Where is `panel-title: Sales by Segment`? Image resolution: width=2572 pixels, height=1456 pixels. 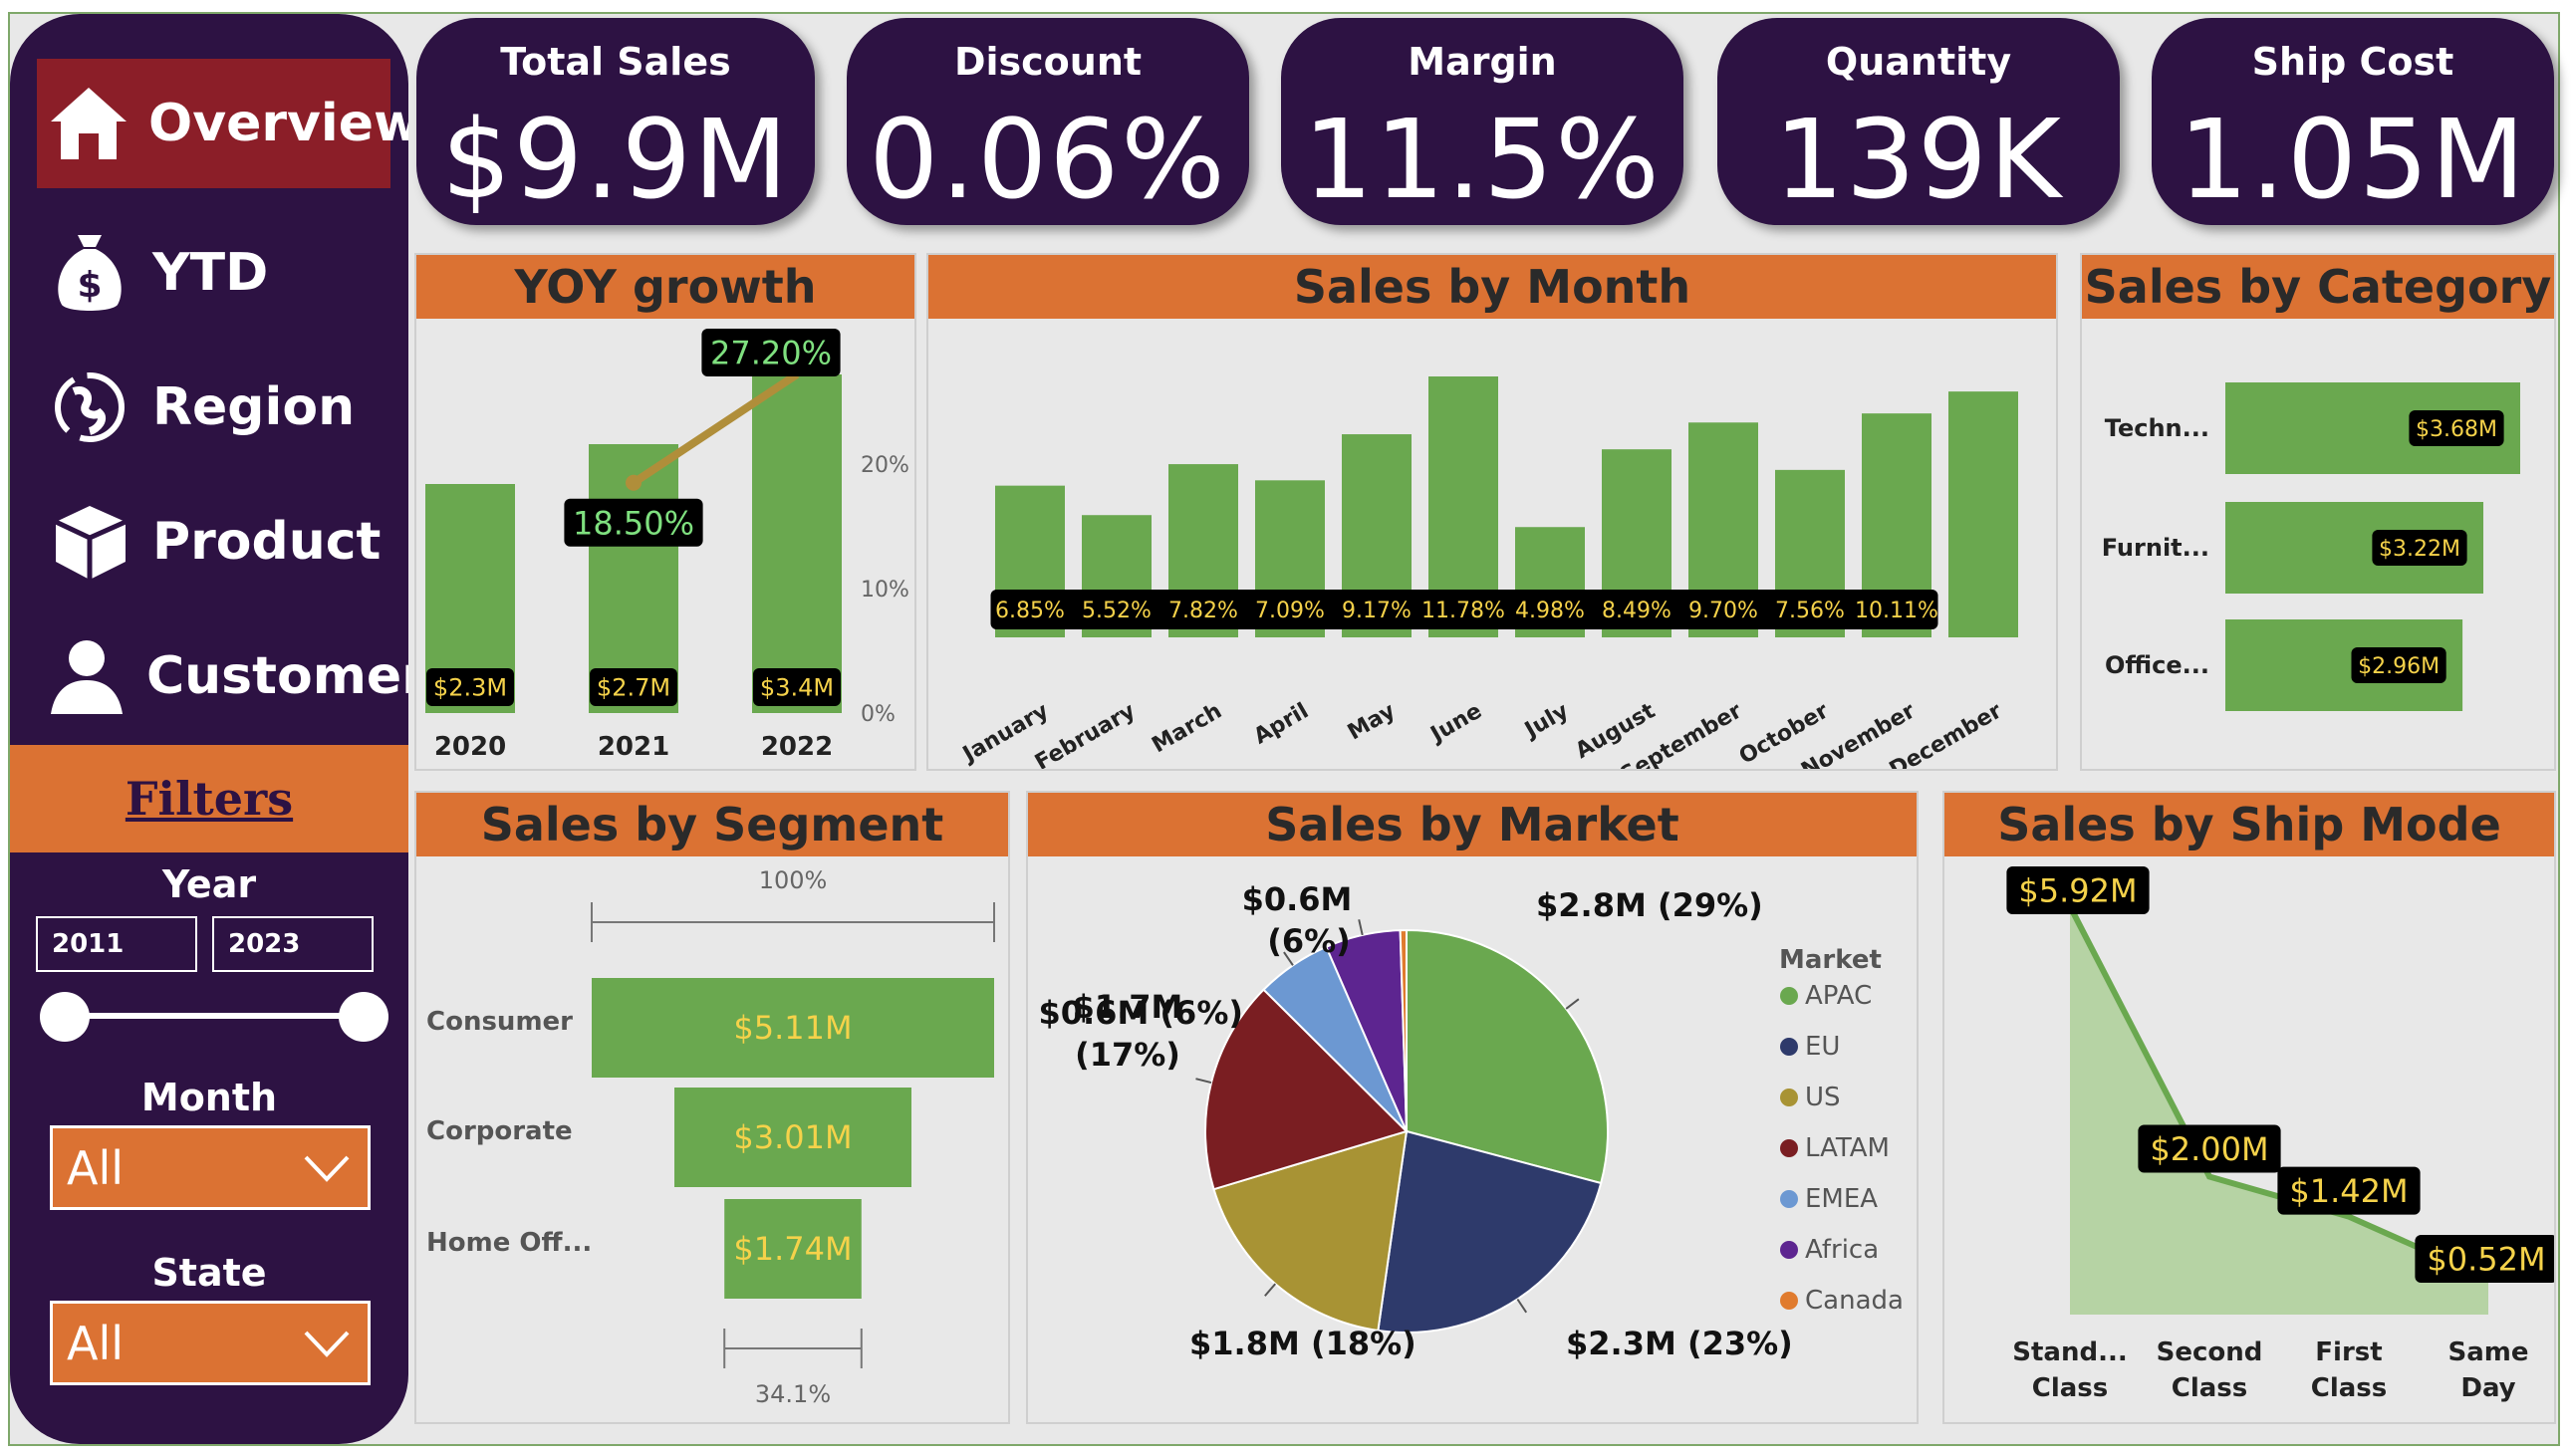
panel-title: Sales by Segment is located at coordinates (712, 824).